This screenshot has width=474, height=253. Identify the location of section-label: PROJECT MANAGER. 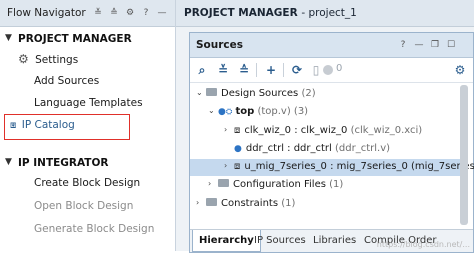
(75, 39).